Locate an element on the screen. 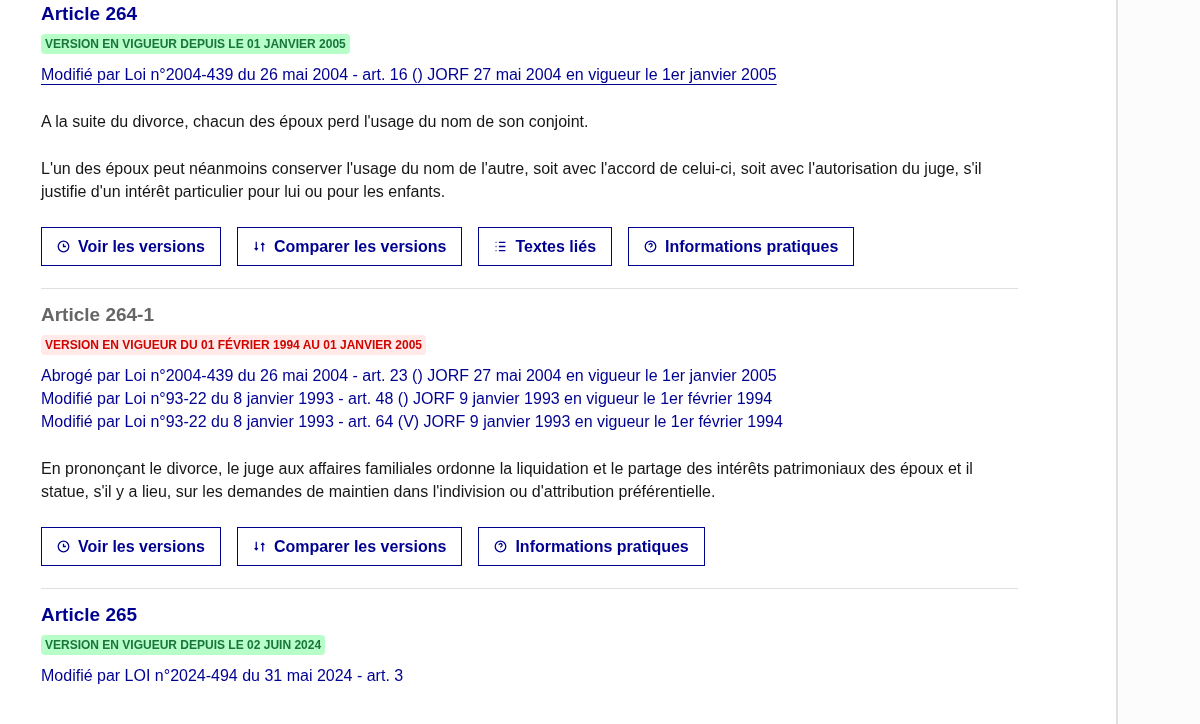 Image resolution: width=1200 pixels, height=724 pixels. amendment-link: Modifié par Loi n°2004-439 du 26 mai 2004 - art. 16 () JORF 27 mai 2004 en vigueur le 1er janvier 2005 is located at coordinates (409, 74).